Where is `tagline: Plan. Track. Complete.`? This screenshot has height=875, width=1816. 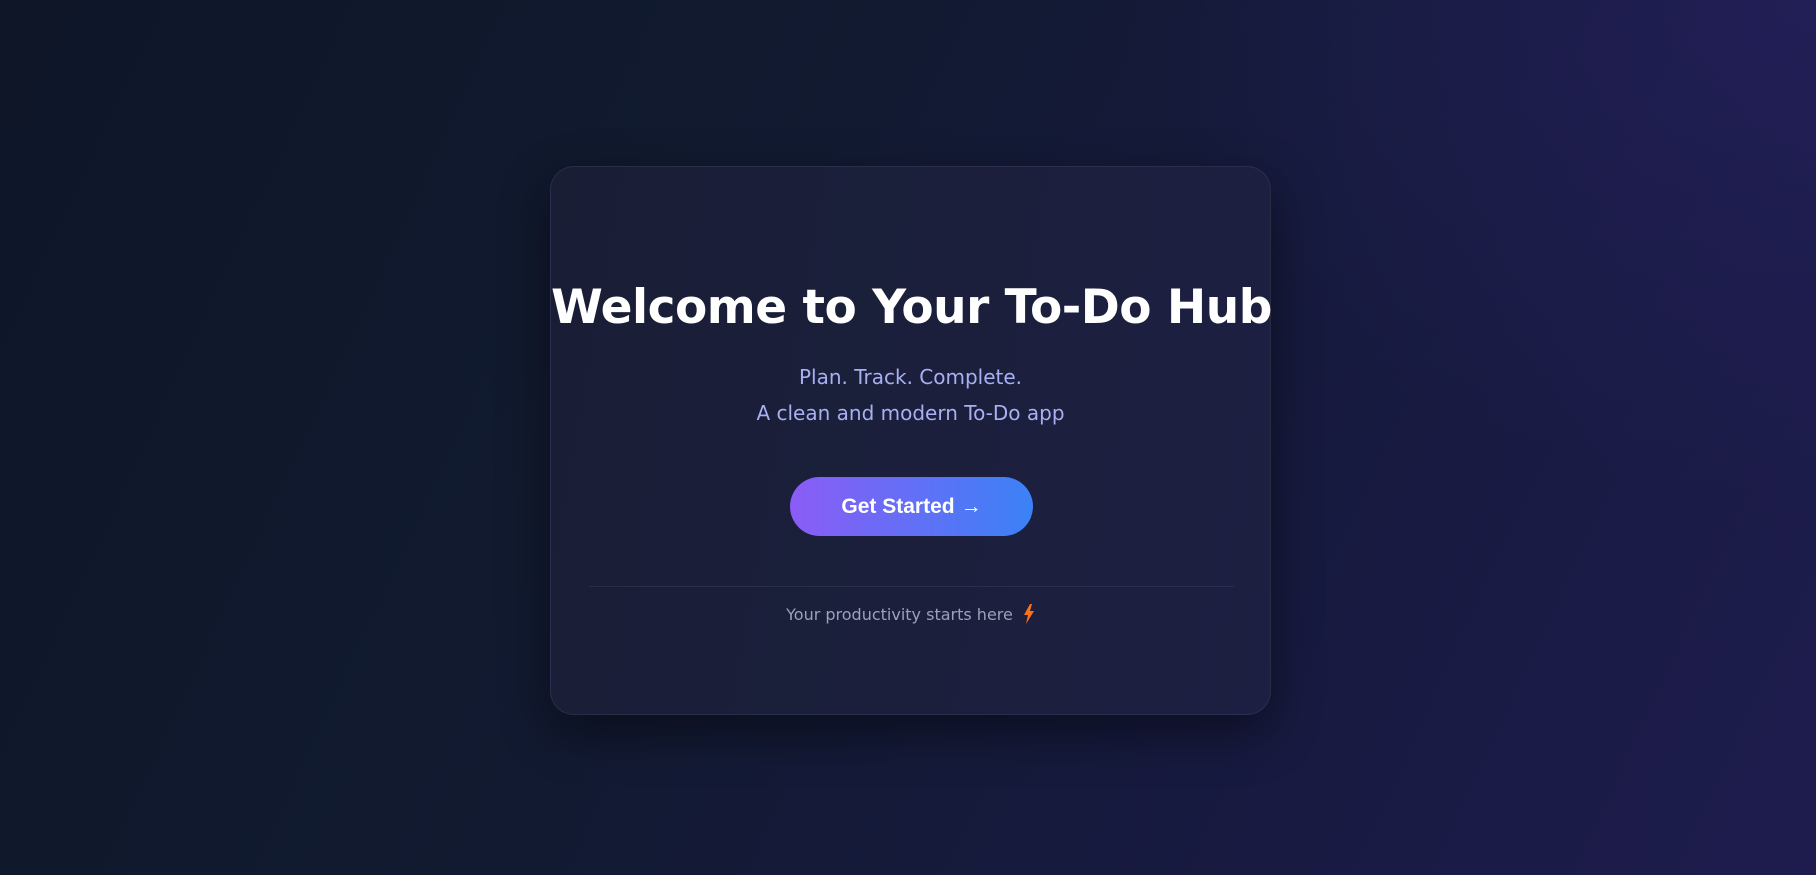 tagline: Plan. Track. Complete. is located at coordinates (910, 377).